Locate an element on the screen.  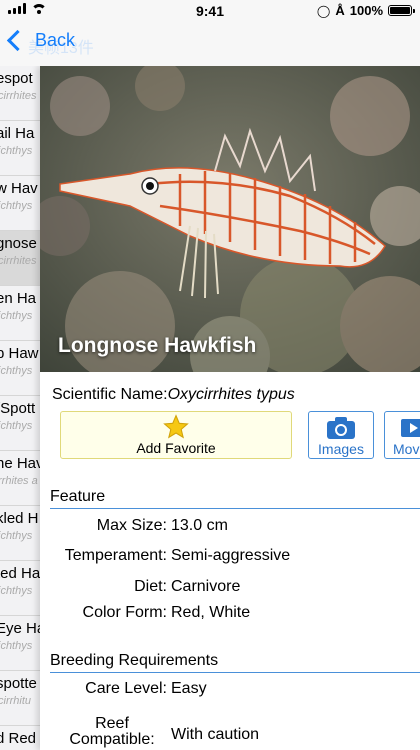
images-button: Images is located at coordinates (341, 435).